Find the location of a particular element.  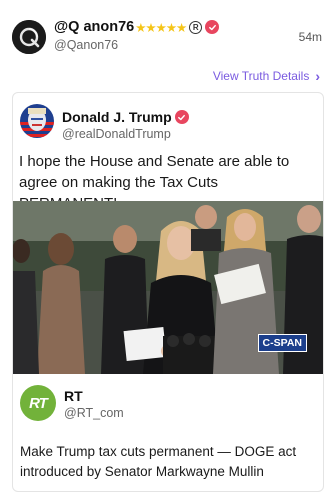

quoted-avatar is located at coordinates (37, 121).